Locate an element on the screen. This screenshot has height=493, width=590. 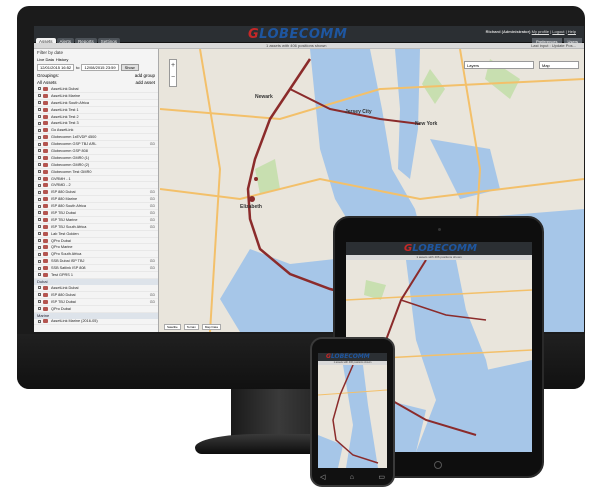
asset-list-item: SSB Dubai ISP TBJ GD is located at coordinates (96, 262).